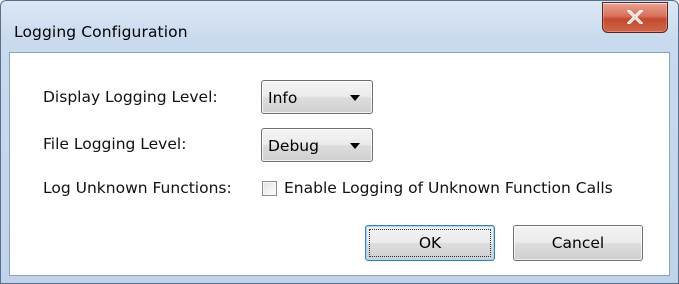  Describe the element at coordinates (269, 188) in the screenshot. I see `enable-unknown-logging-checkbox` at that location.